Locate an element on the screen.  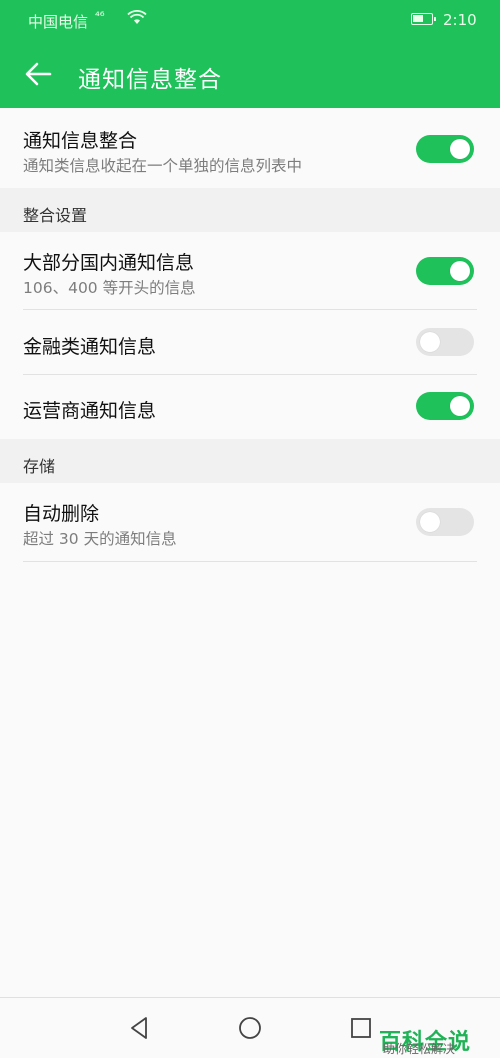
carrier-notifications-toggle is located at coordinates (445, 406).